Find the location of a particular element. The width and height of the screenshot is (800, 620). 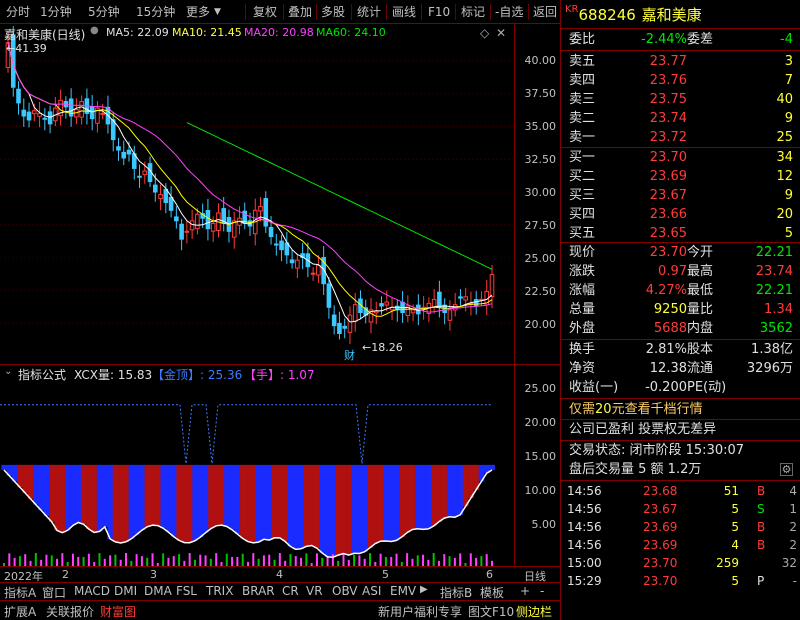

mark-button: 标记 is located at coordinates (473, 12).